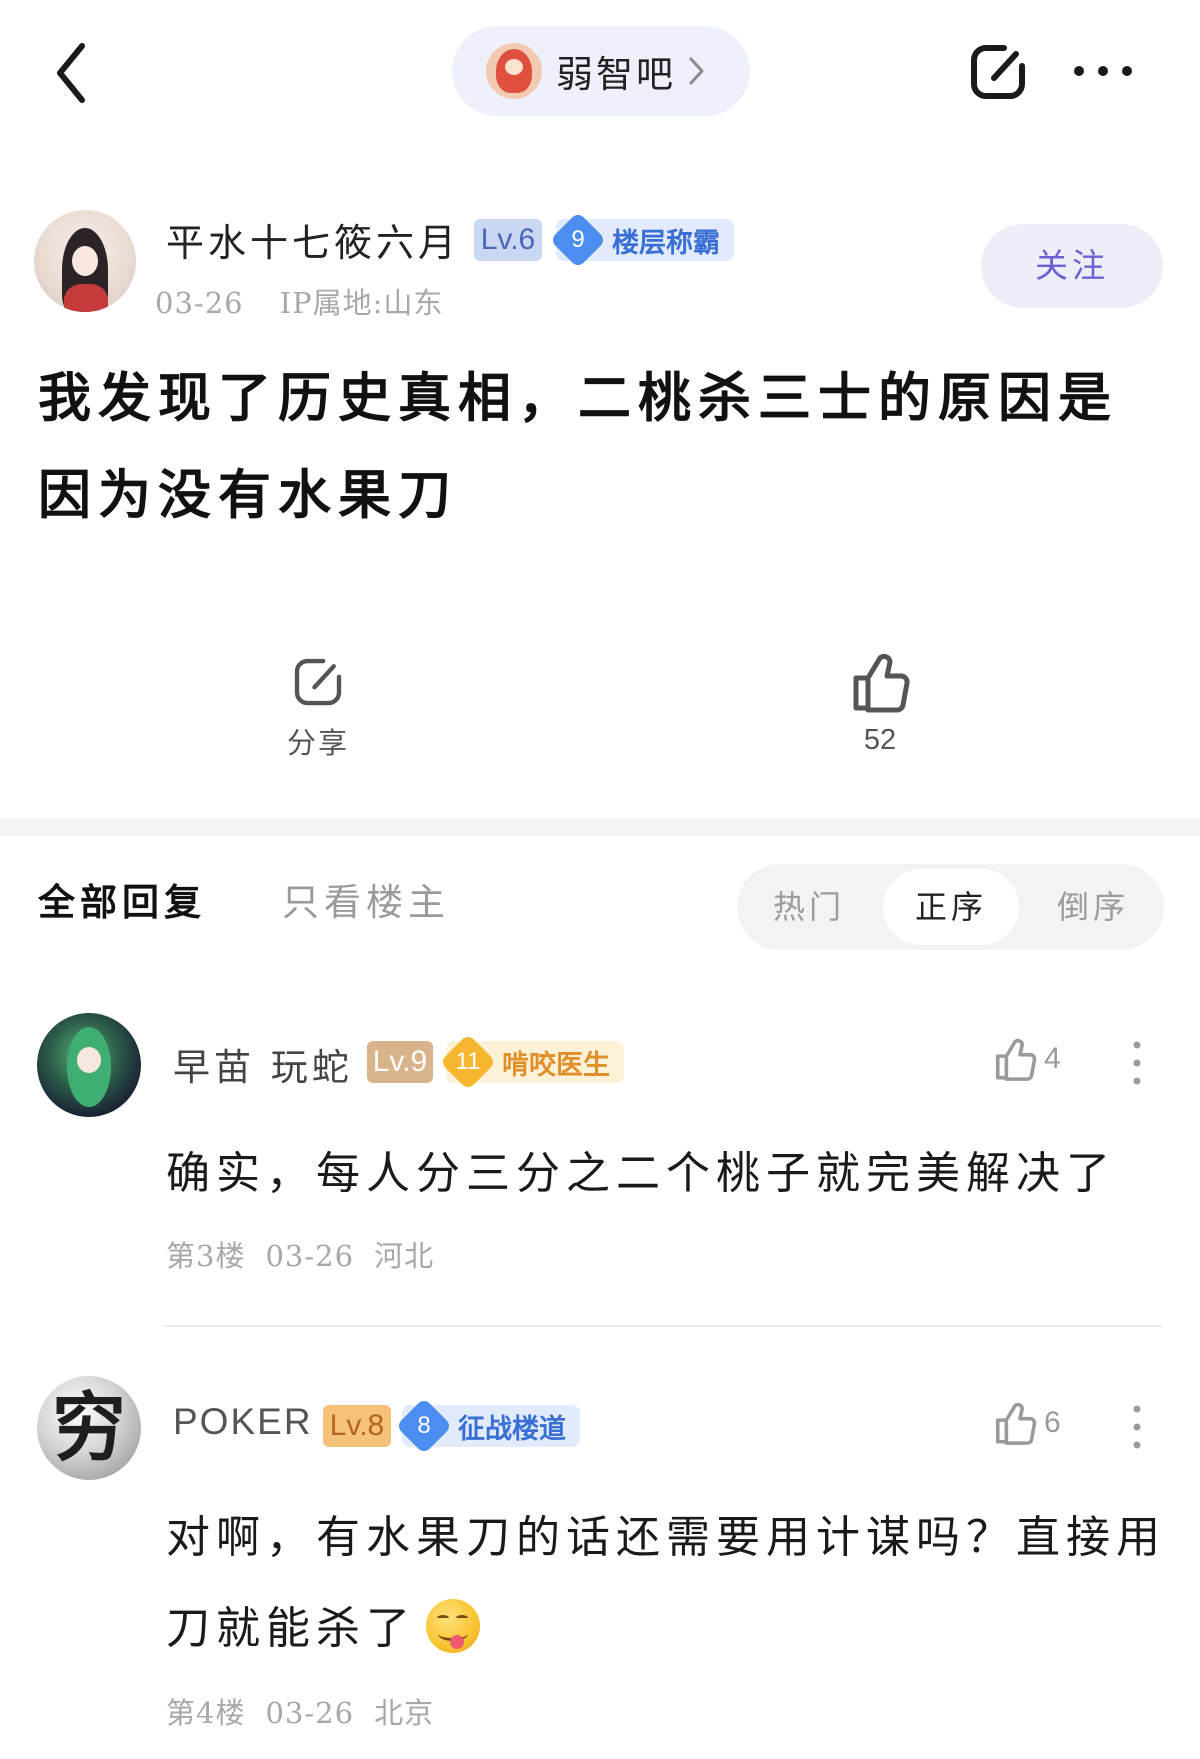 This screenshot has width=1200, height=1759. Describe the element at coordinates (206, 1256) in the screenshot. I see `floor-number: 第3楼` at that location.